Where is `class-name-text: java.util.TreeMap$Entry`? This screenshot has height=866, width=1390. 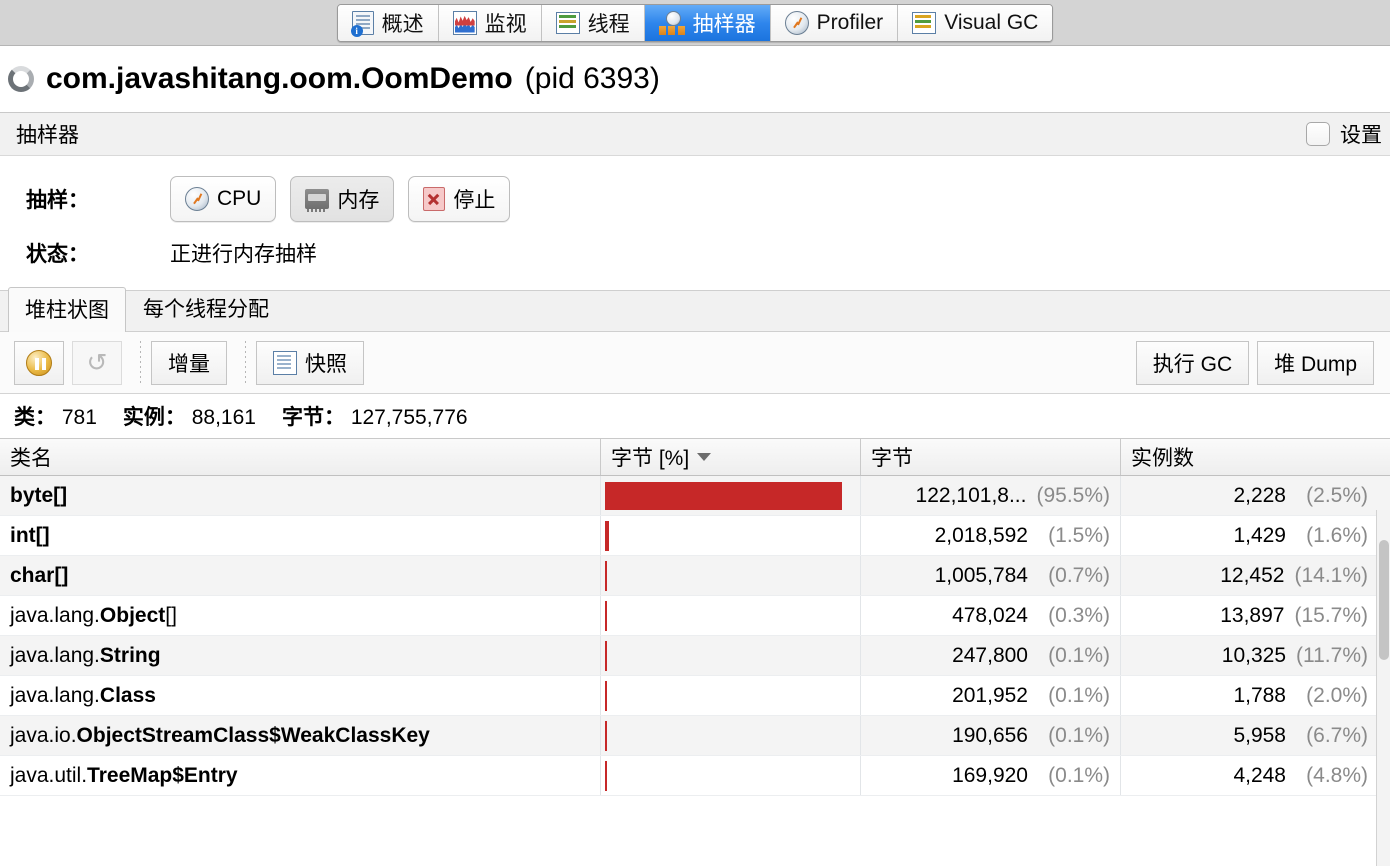 class-name-text: java.util.TreeMap$Entry is located at coordinates (124, 775).